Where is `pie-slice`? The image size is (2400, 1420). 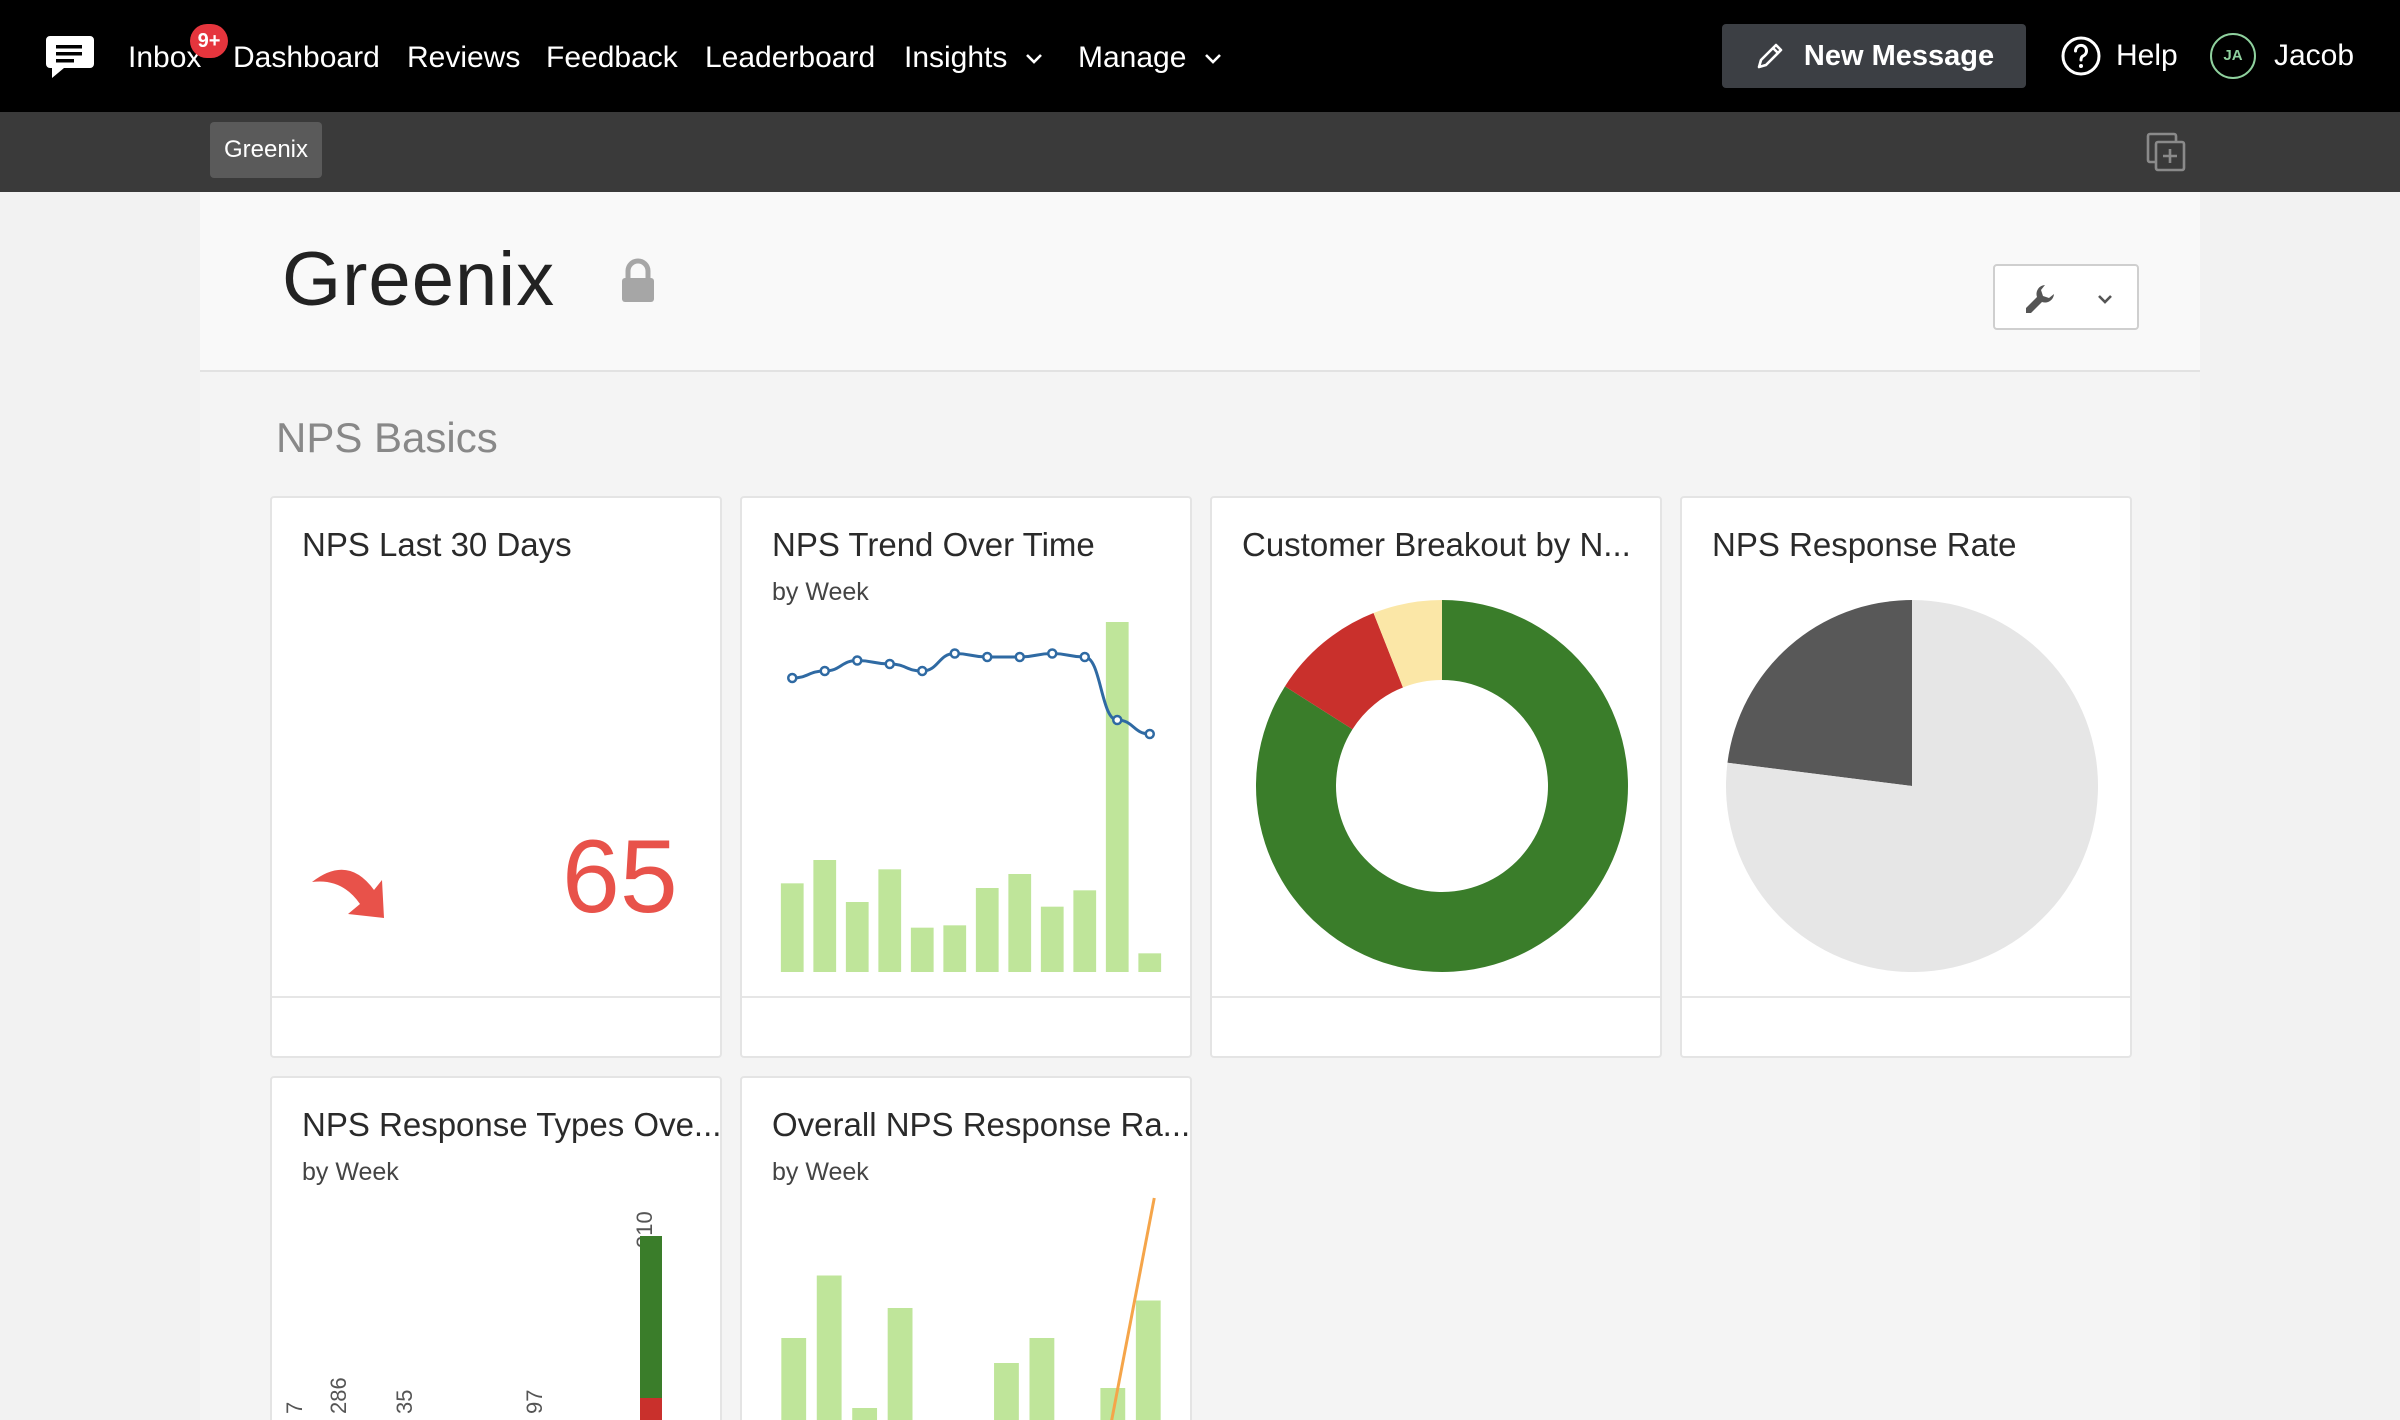 pie-slice is located at coordinates (1819, 693).